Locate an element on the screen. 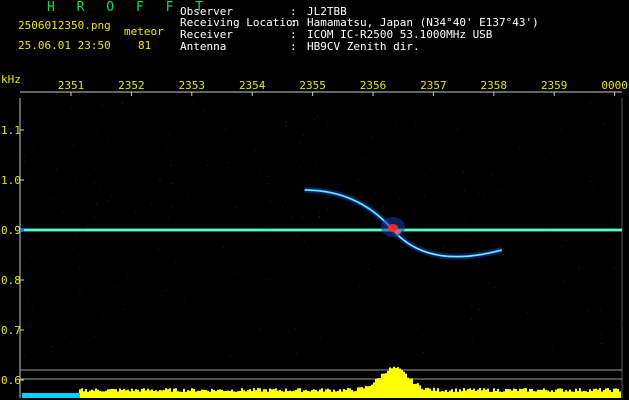 The image size is (629, 400). y-tick-label: 0.6 is located at coordinates (11, 380).